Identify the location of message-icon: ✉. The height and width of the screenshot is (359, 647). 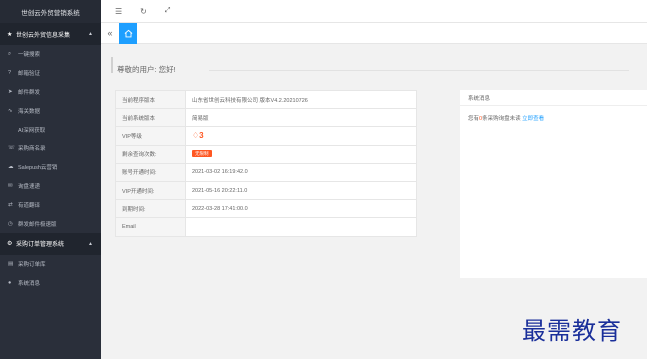
(10, 185).